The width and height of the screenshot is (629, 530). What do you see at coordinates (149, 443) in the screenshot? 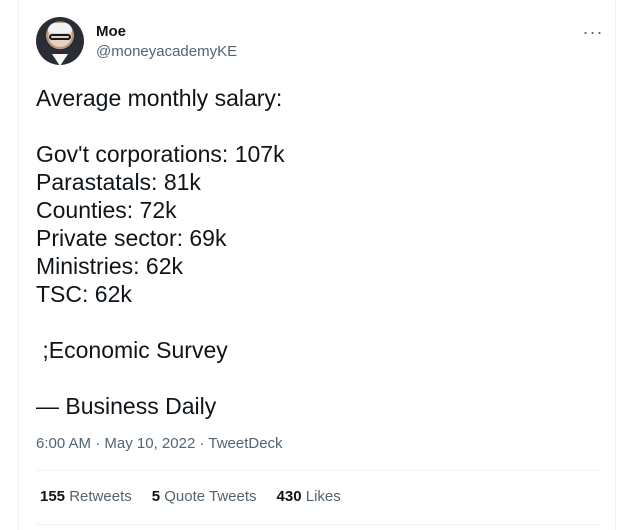
I see `tweet-timestamp-date: May 10, 2022` at bounding box center [149, 443].